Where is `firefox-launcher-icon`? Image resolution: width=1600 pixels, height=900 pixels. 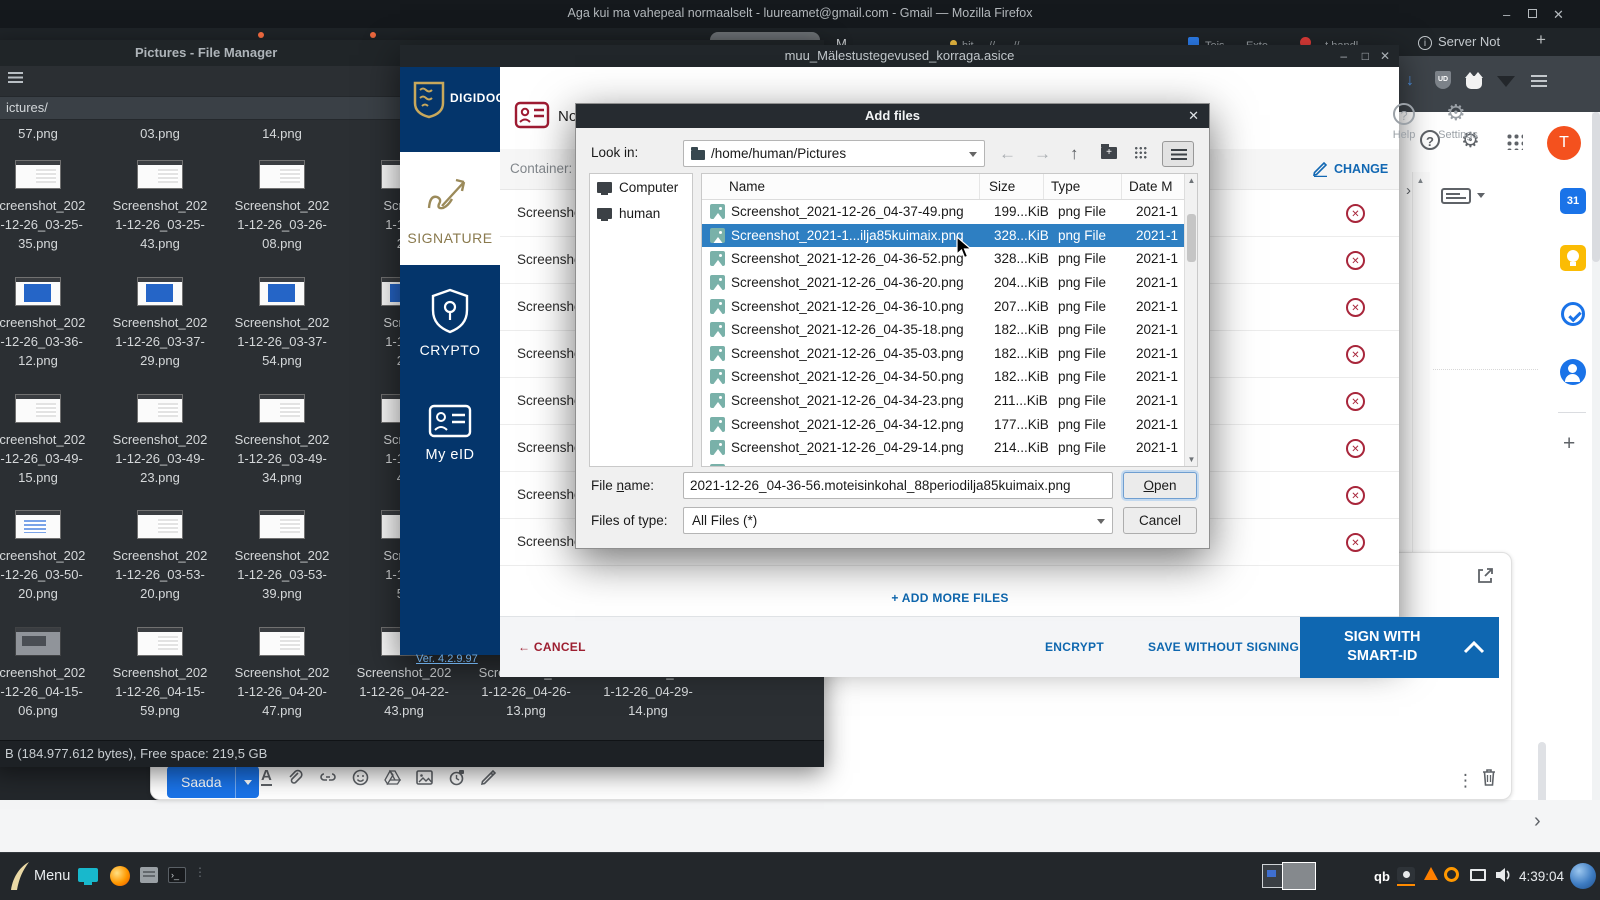 firefox-launcher-icon is located at coordinates (120, 876).